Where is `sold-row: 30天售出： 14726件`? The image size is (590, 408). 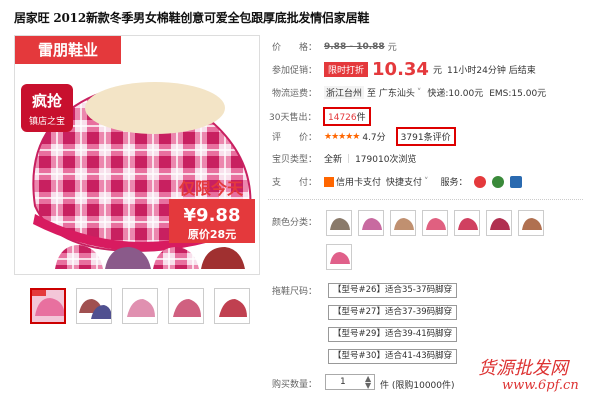
sold-row: 30天售出： 14726件 is located at coordinates (320, 116).